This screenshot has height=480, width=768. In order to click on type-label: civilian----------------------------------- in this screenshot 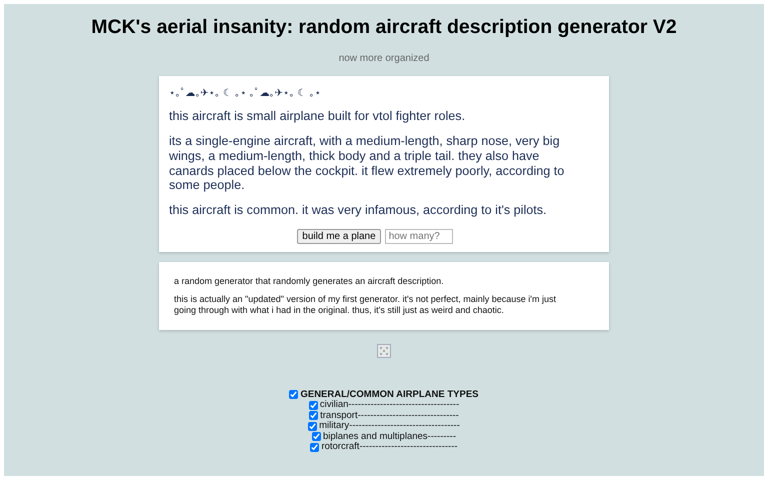, I will do `click(390, 405)`.